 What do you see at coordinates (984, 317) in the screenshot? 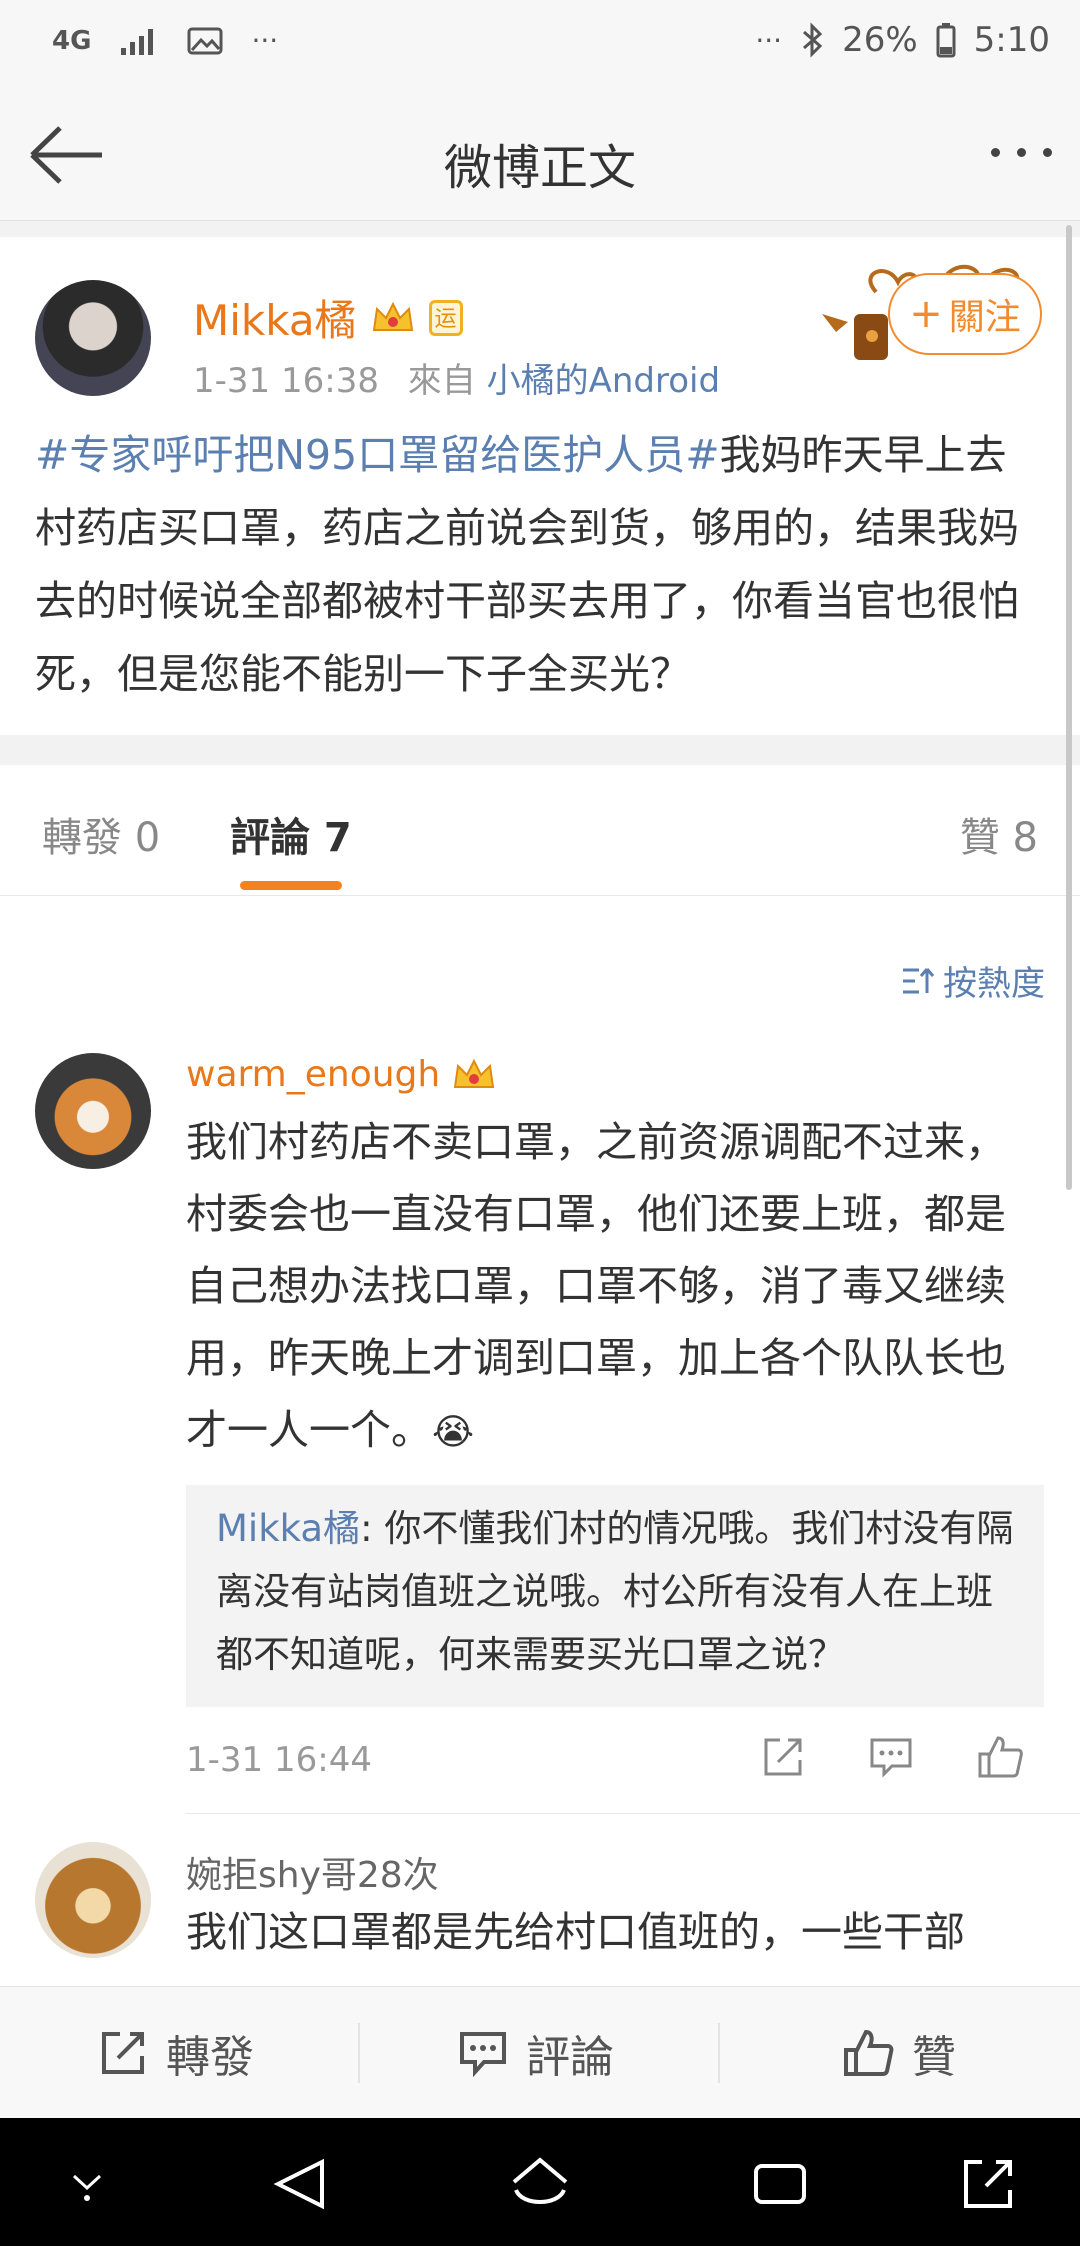
I see `follow-label: 關注` at bounding box center [984, 317].